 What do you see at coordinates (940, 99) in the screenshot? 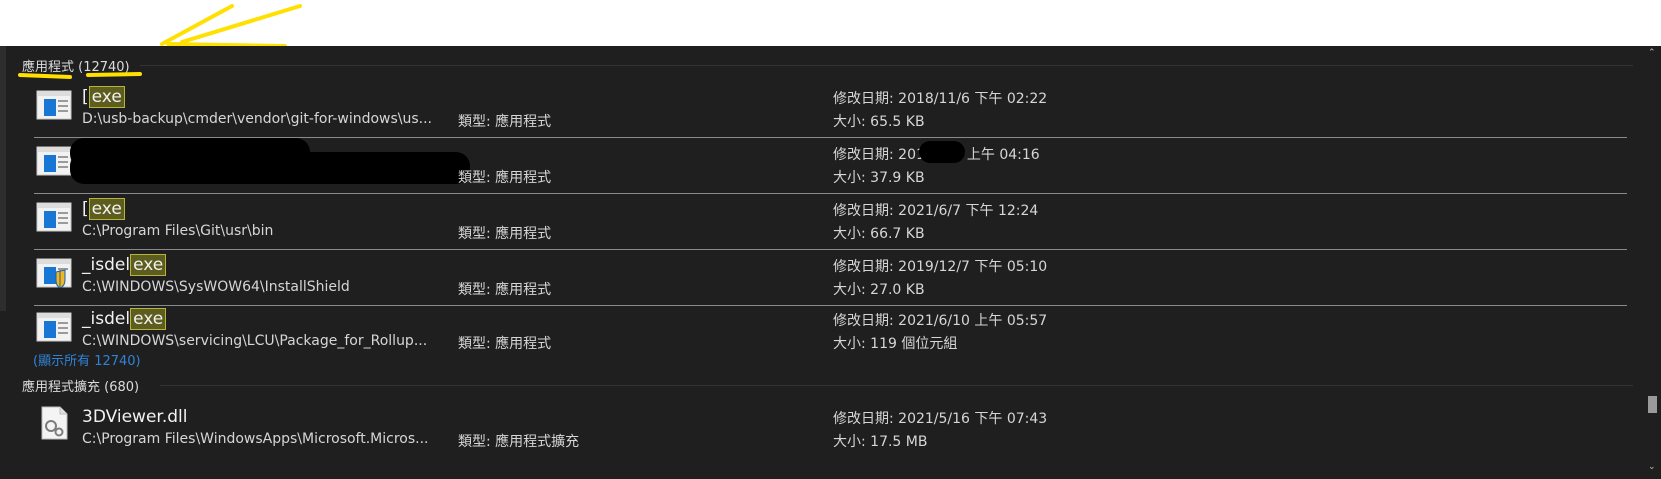
I see `result-modified-date: 修改日期: 2018/11/6 下午 02:22` at bounding box center [940, 99].